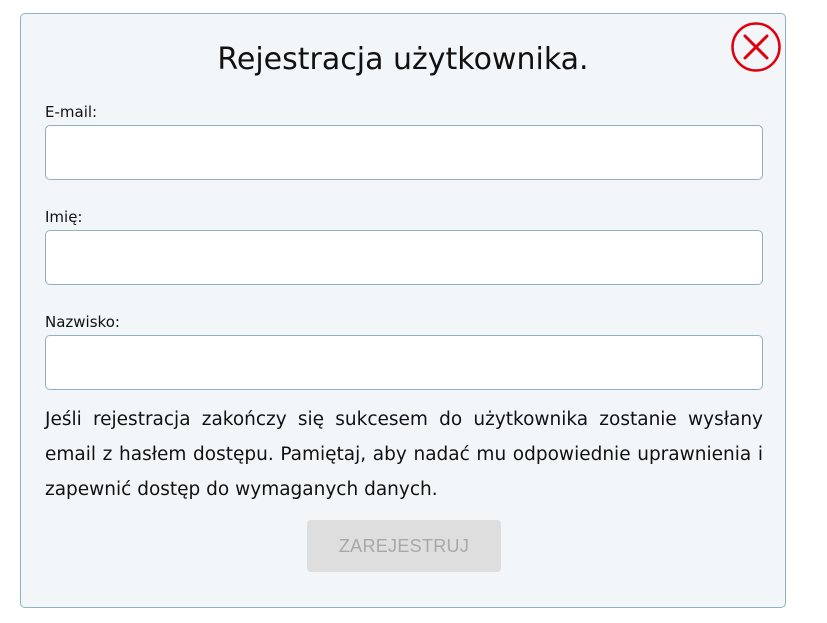 The height and width of the screenshot is (623, 827). I want to click on first-name-label: Imię:, so click(64, 217).